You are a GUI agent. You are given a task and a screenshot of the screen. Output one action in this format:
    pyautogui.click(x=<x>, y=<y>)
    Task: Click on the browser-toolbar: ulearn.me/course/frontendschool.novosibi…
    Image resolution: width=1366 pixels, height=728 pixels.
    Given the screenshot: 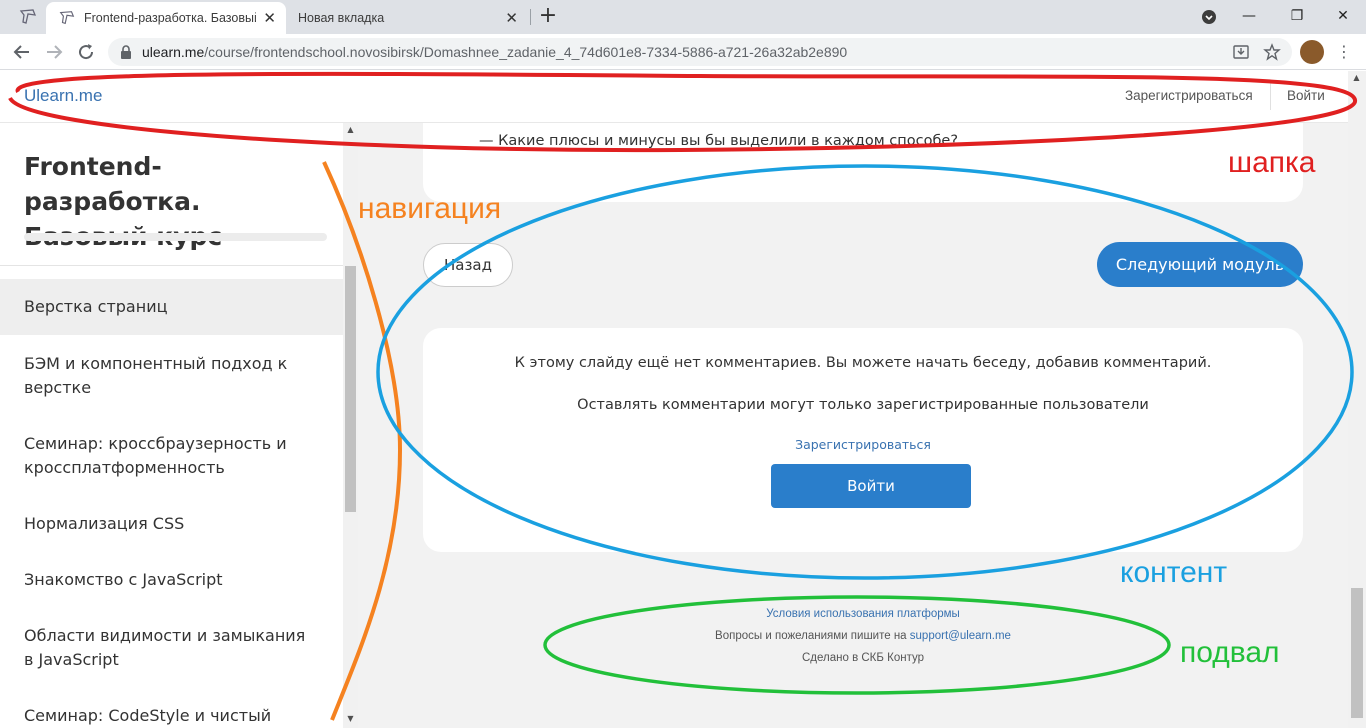 What is the action you would take?
    pyautogui.click(x=683, y=52)
    